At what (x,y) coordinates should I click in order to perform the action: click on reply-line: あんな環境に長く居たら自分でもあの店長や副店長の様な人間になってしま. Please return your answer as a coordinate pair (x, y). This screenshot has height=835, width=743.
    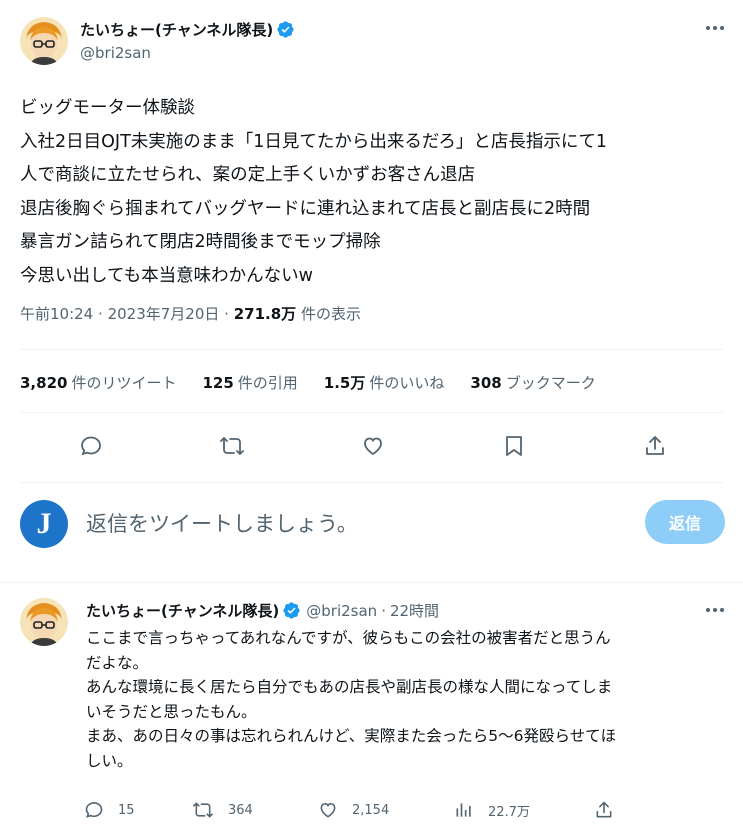
    Looking at the image, I should click on (349, 687).